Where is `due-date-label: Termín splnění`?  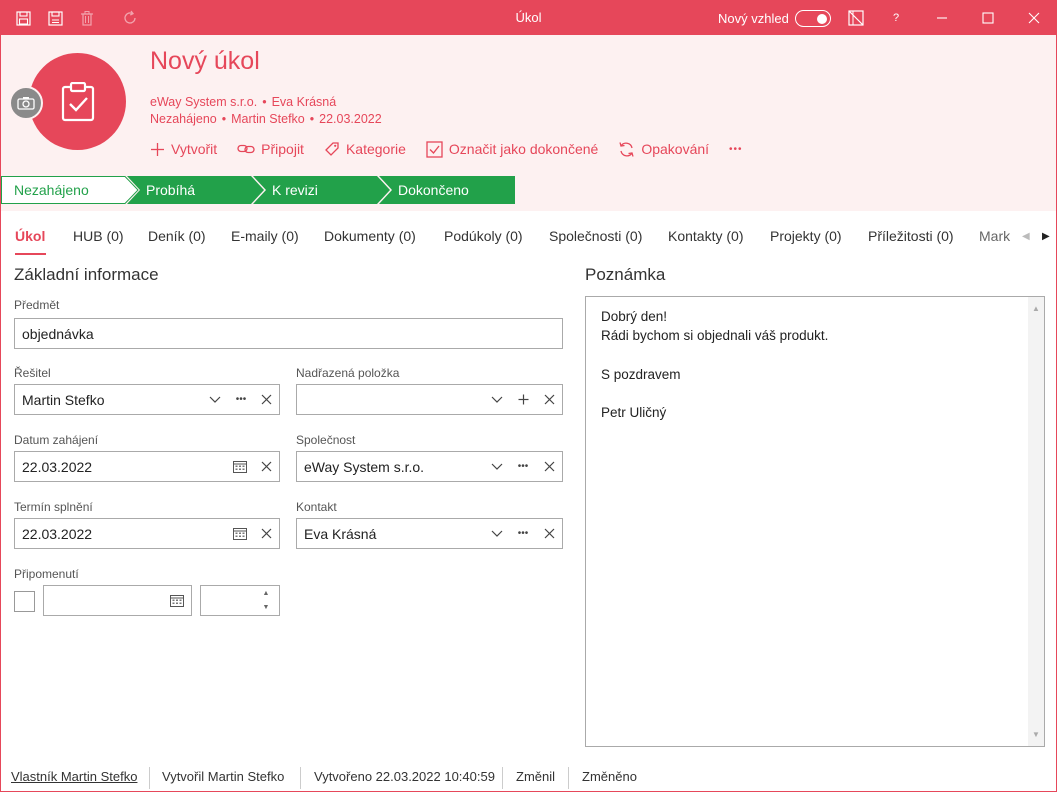 due-date-label: Termín splnění is located at coordinates (53, 507).